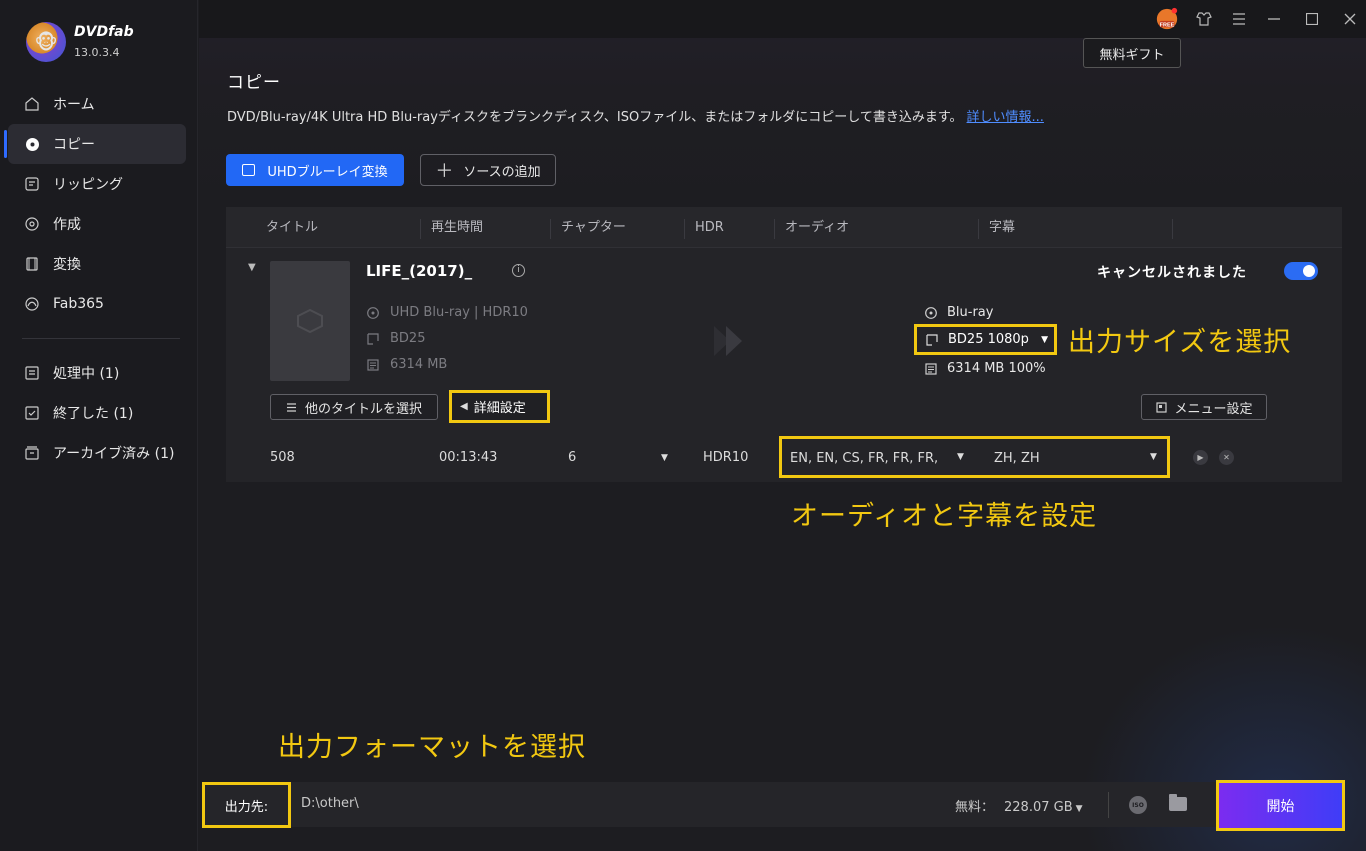 The image size is (1366, 851). What do you see at coordinates (419, 364) in the screenshot?
I see `source-size-text: 6314 MB` at bounding box center [419, 364].